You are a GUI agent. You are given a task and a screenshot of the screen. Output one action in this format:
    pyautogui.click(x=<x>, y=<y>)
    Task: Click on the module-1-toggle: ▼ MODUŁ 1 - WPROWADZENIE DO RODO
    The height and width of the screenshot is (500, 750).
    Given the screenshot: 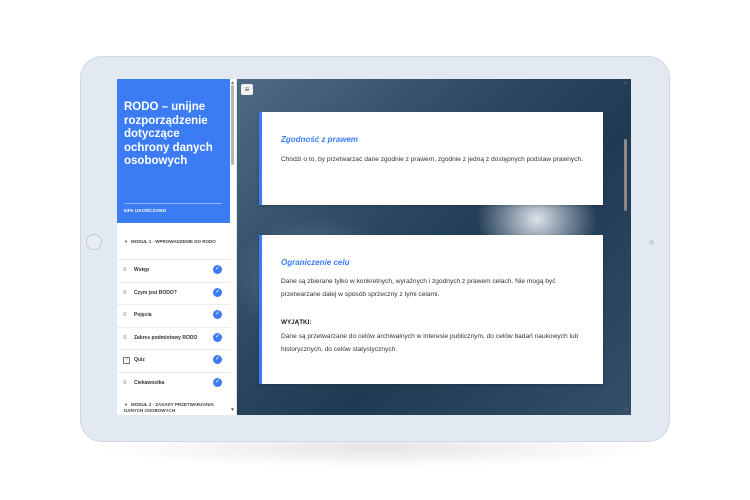 What is the action you would take?
    pyautogui.click(x=173, y=242)
    